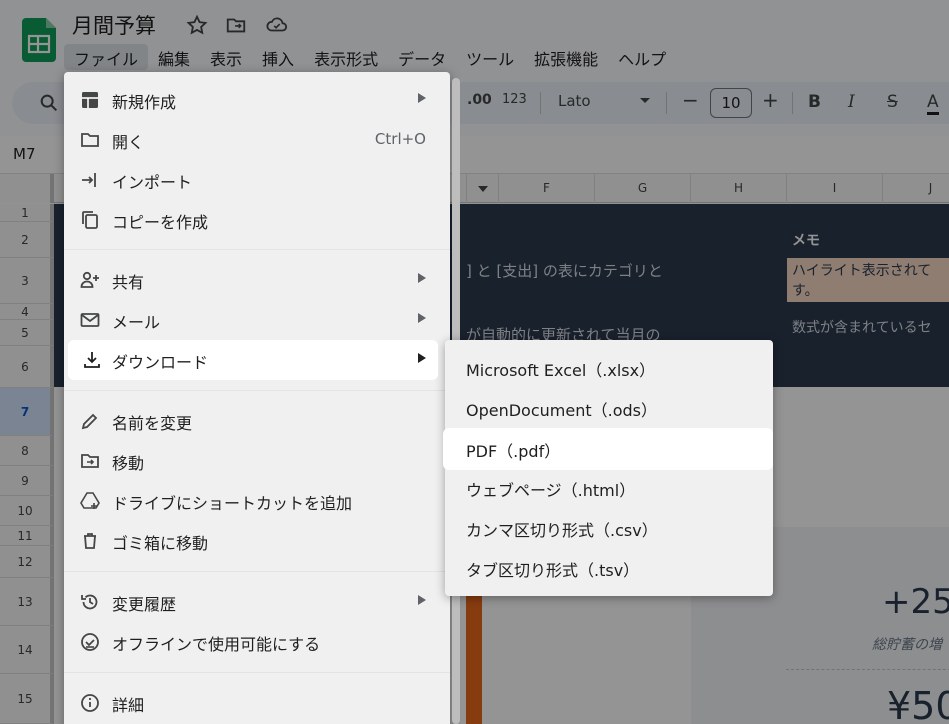 Image resolution: width=949 pixels, height=724 pixels. I want to click on download-xlsx: Microsoft Excel（.xlsx）, so click(609, 368).